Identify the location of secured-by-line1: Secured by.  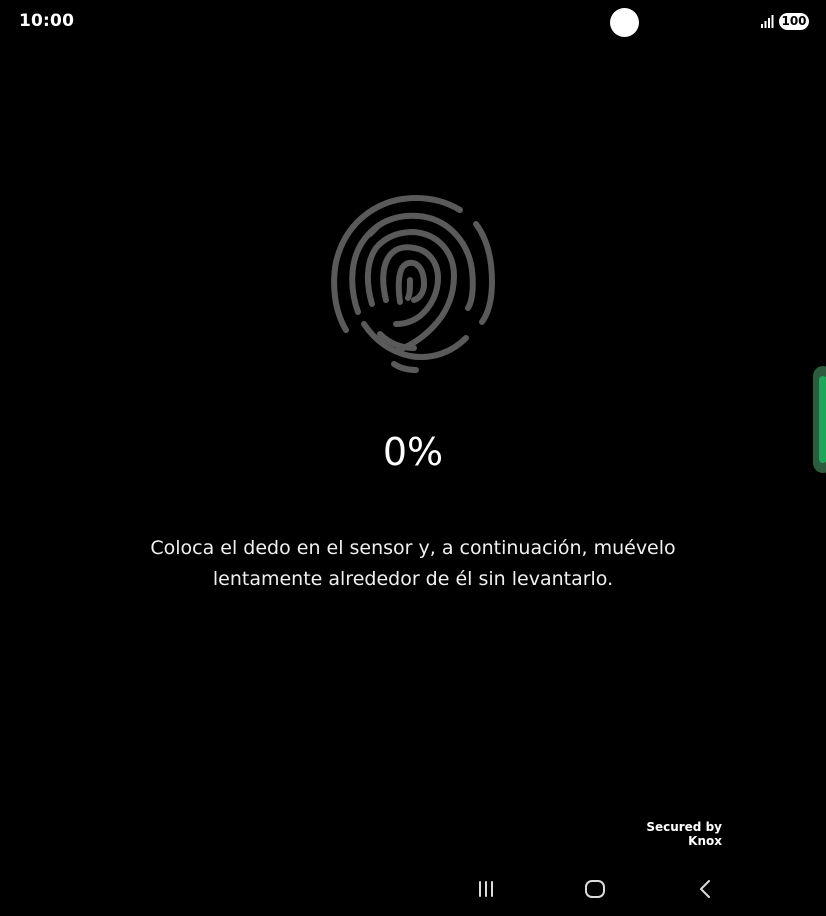
(684, 827).